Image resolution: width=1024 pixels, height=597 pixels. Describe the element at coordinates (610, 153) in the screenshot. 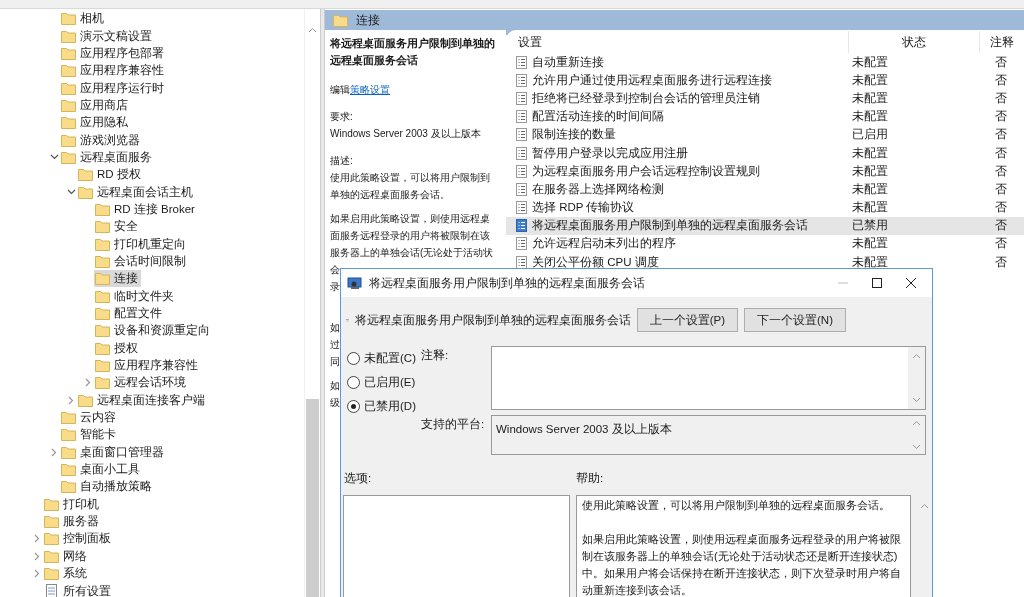

I see `setting-name: 暂停用户登录以完成应用注册` at that location.